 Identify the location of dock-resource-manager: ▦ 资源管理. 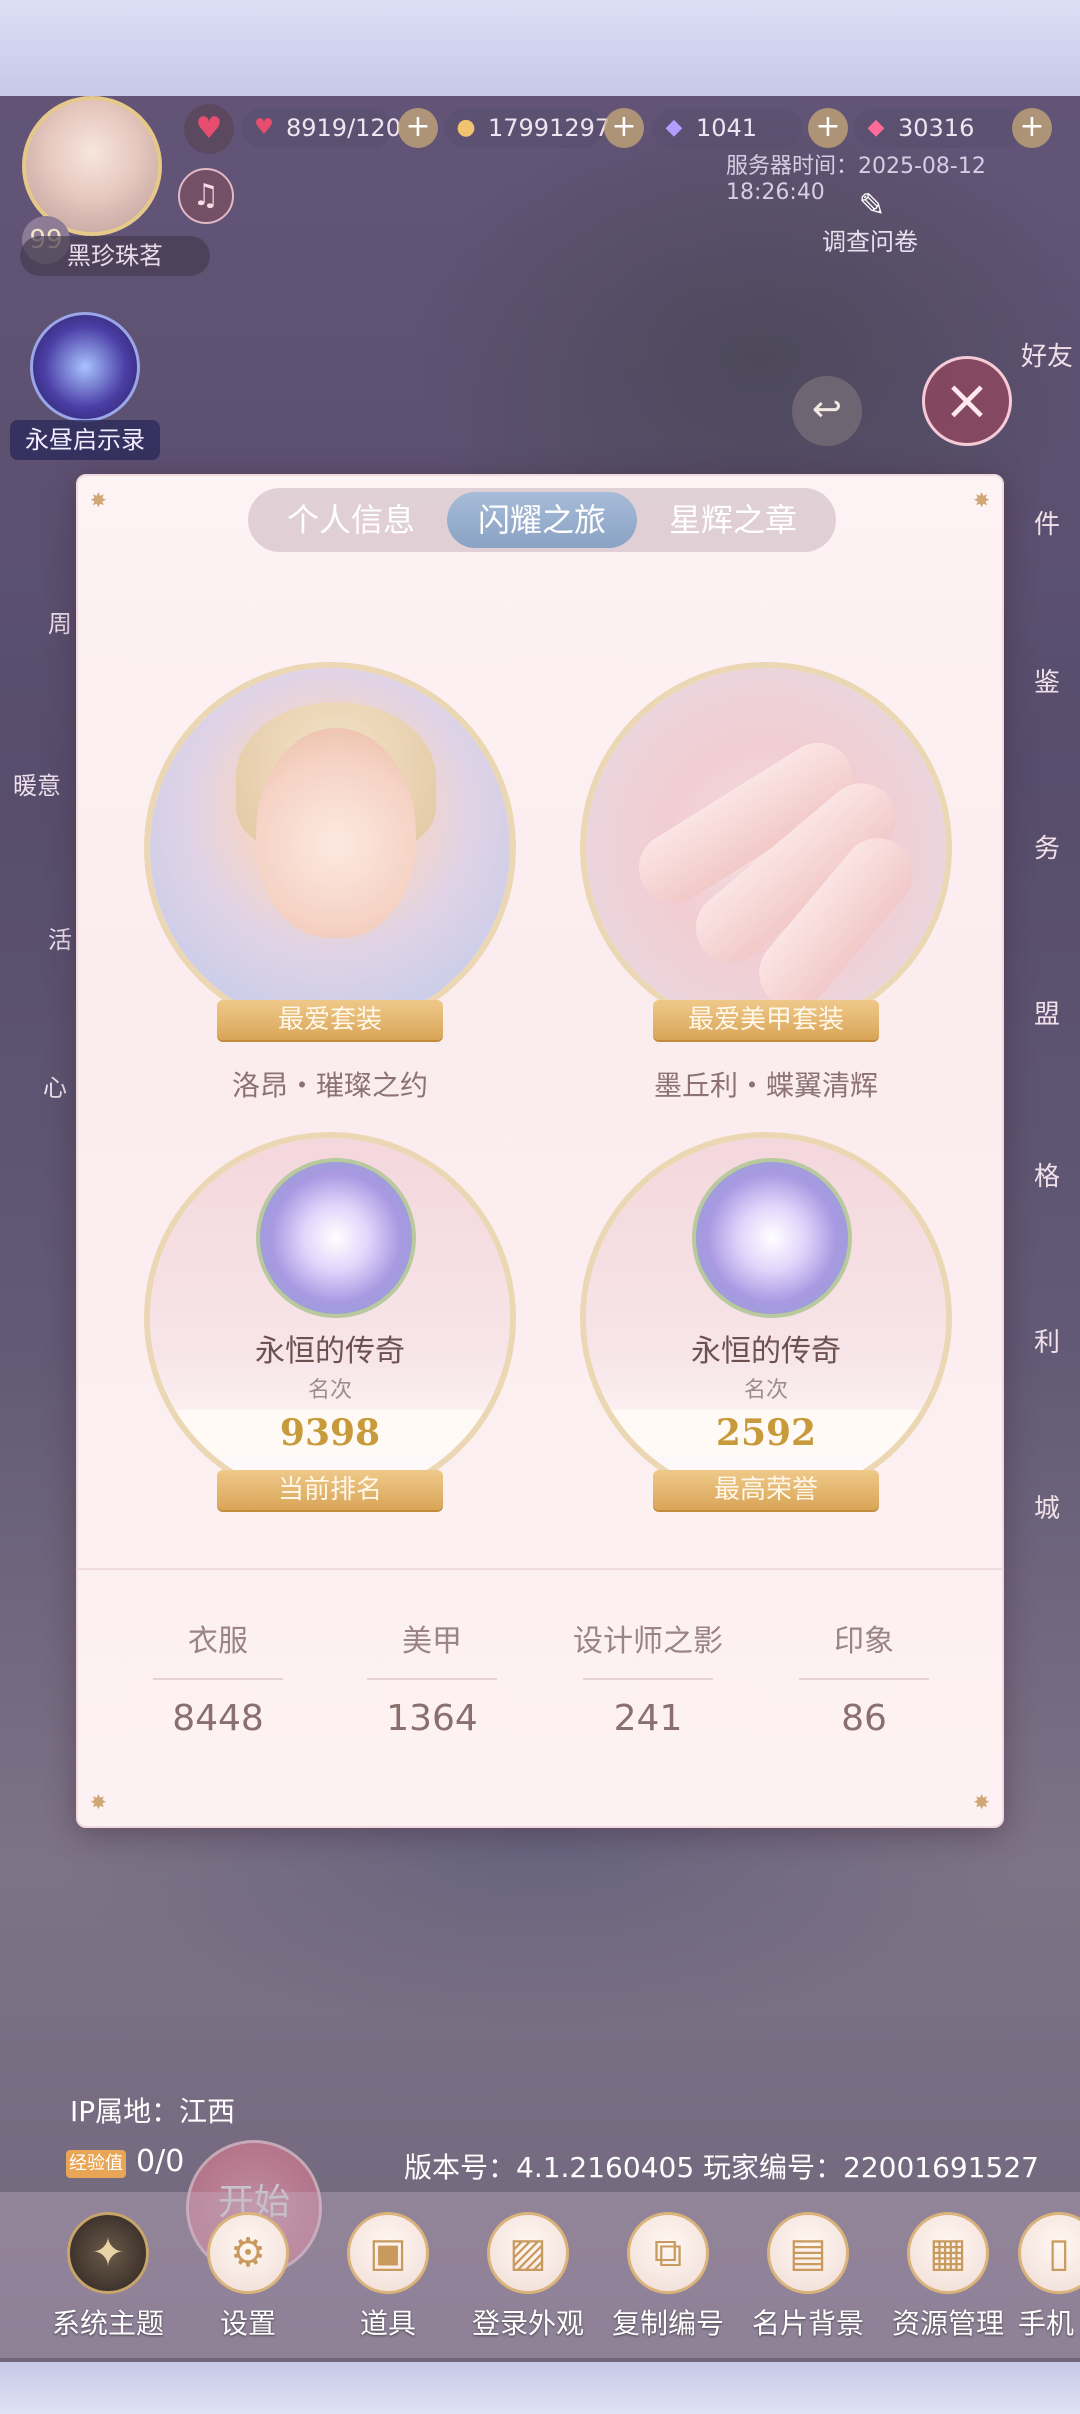
(948, 2277).